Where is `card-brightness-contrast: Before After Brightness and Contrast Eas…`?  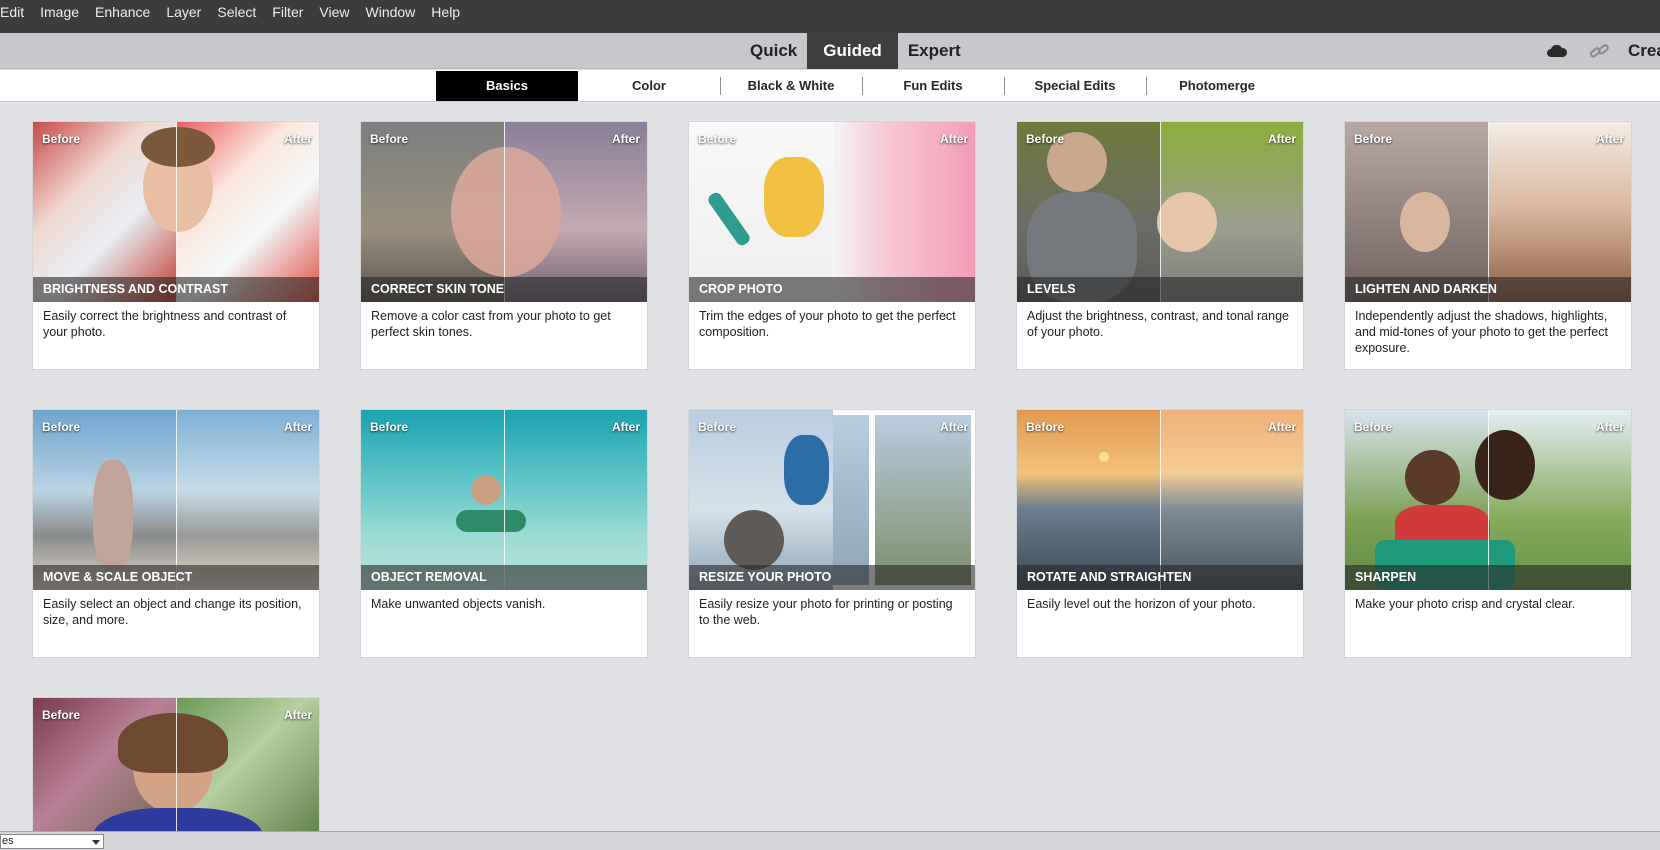
card-brightness-contrast: Before After Brightness and Contrast Eas… is located at coordinates (176, 245).